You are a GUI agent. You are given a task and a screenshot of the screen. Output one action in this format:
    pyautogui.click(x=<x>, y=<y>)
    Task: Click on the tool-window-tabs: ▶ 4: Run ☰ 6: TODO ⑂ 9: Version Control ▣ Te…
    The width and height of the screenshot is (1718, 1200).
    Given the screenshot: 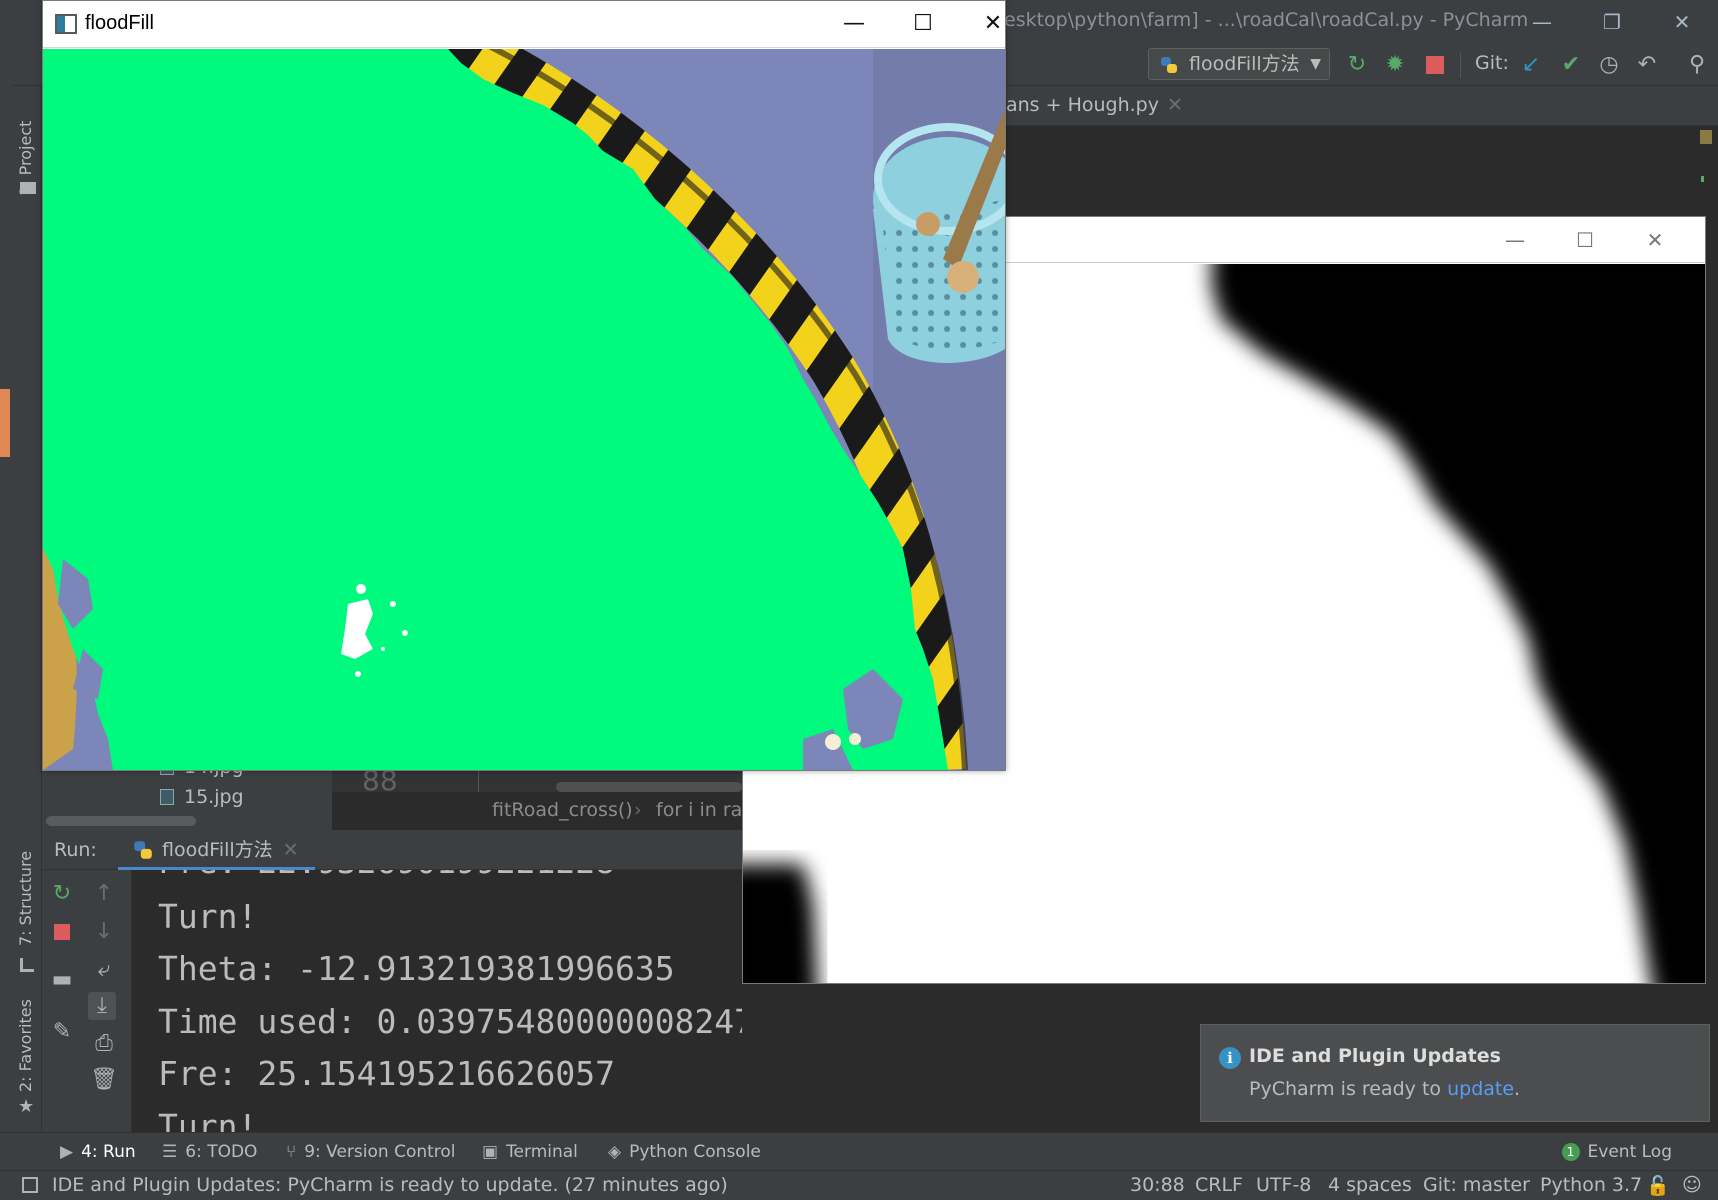 What is the action you would take?
    pyautogui.click(x=859, y=1151)
    